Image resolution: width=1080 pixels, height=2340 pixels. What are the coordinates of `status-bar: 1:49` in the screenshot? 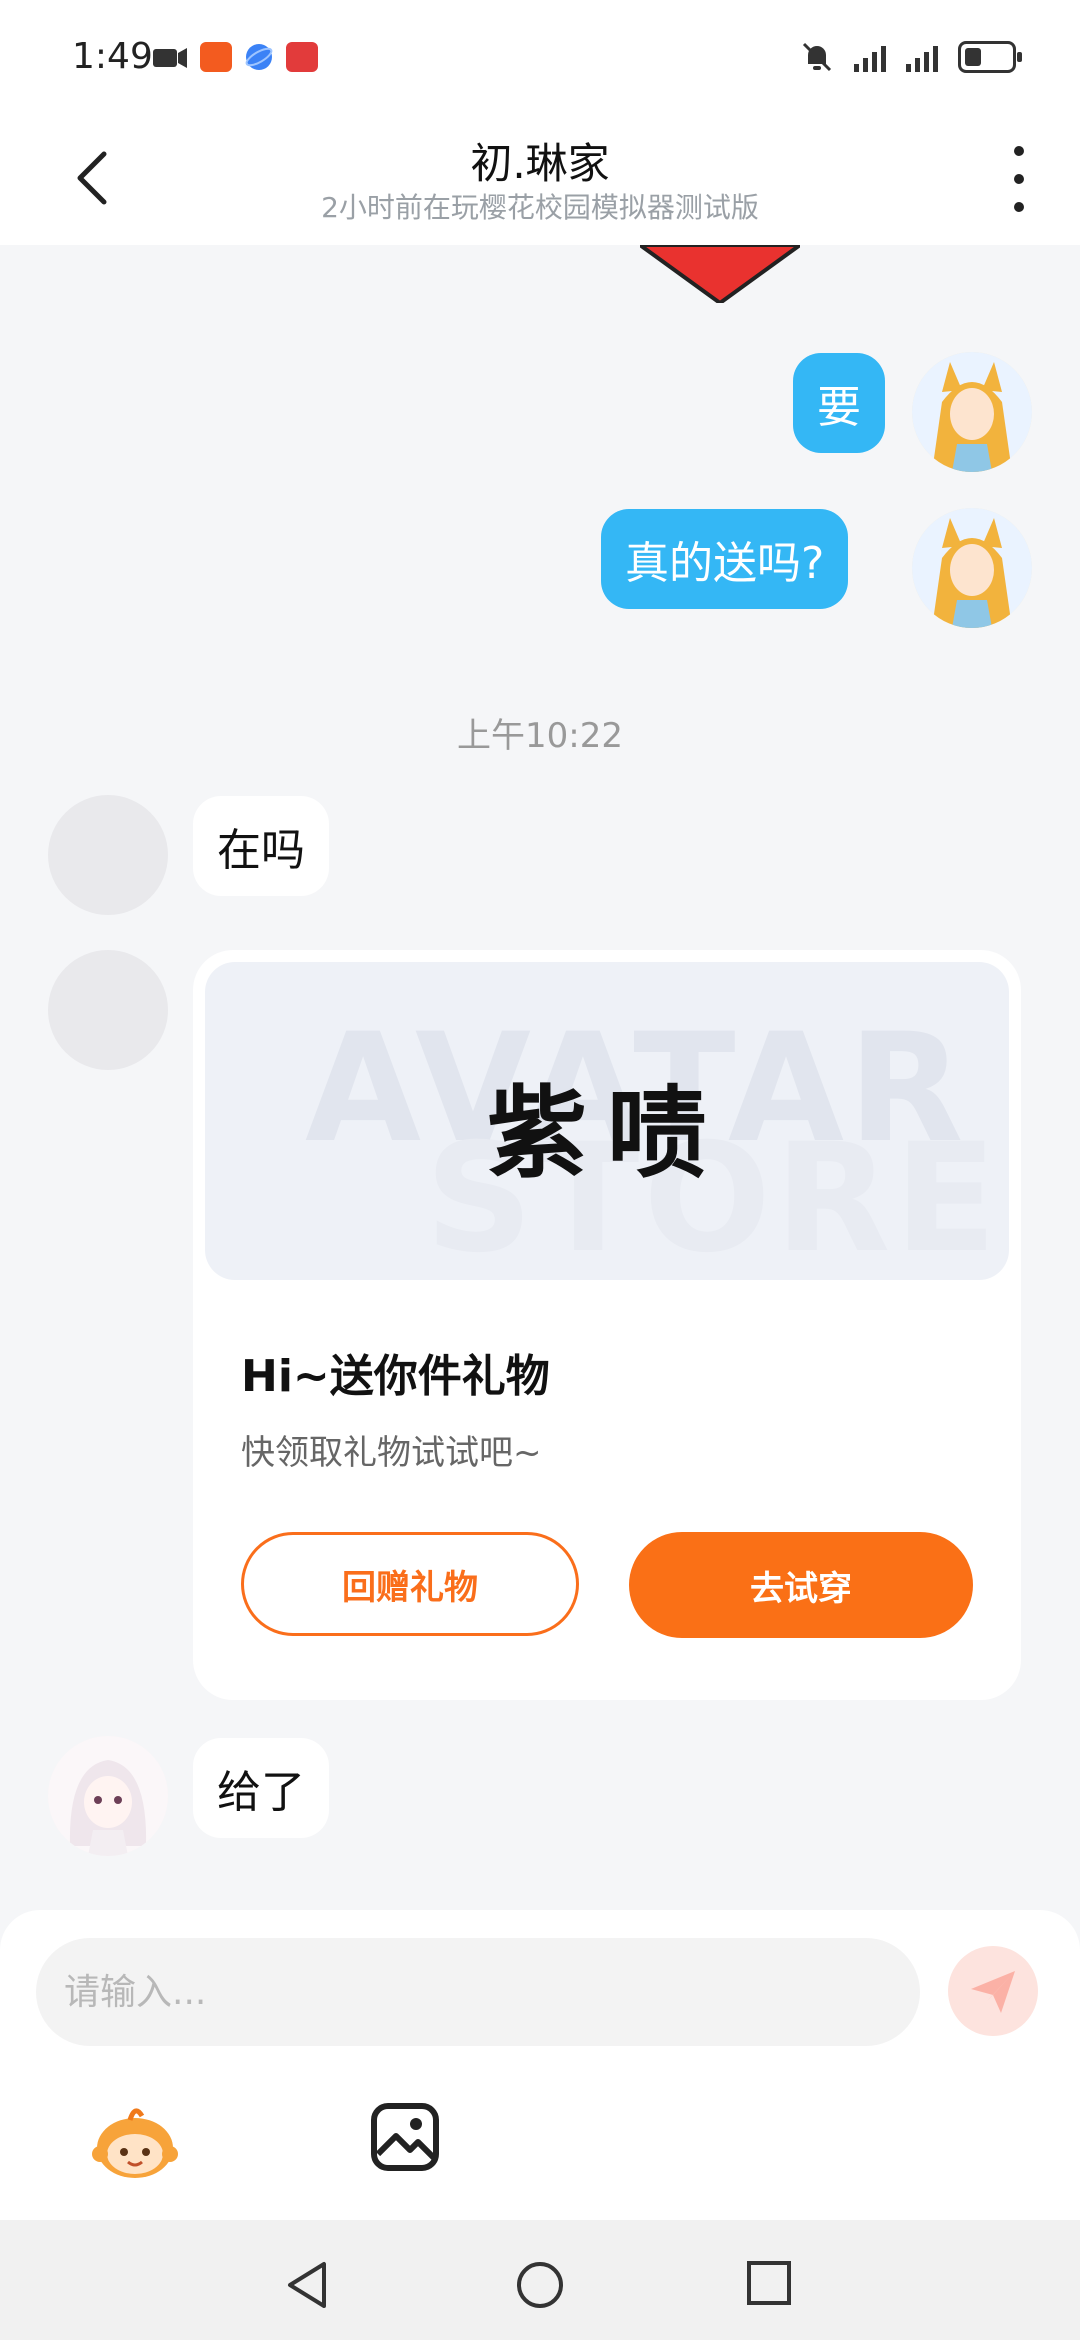 It's located at (540, 55).